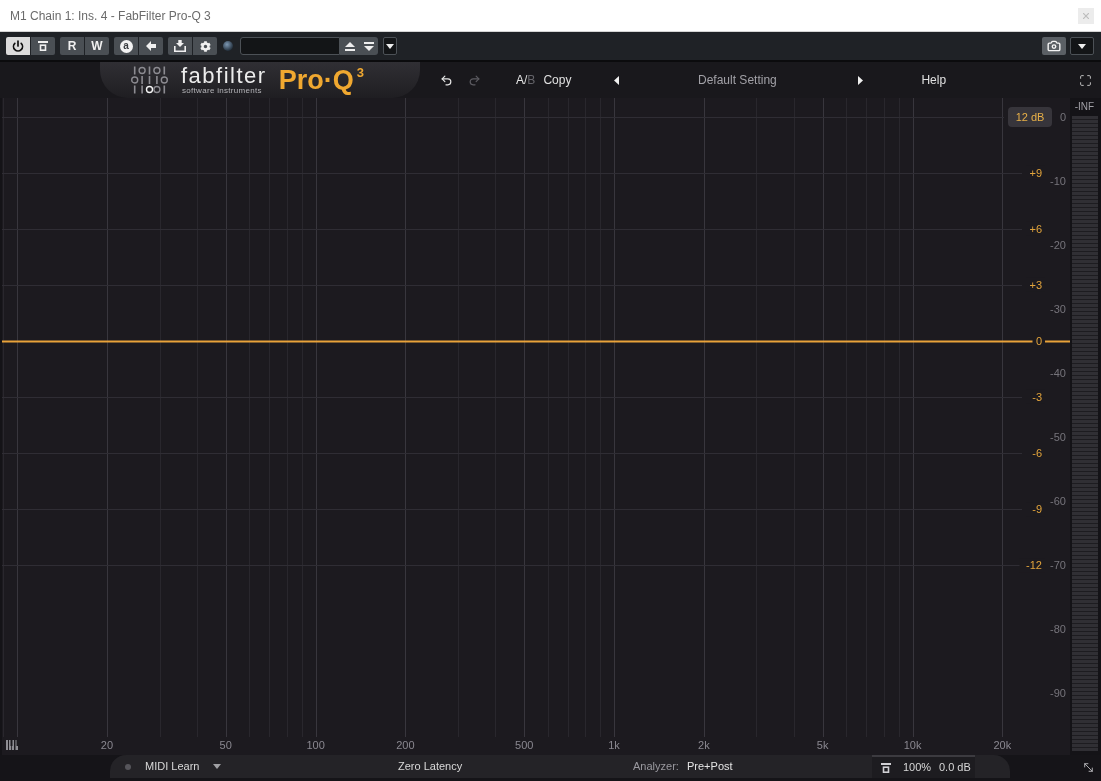 This screenshot has height=781, width=1101. Describe the element at coordinates (12, 745) in the screenshot. I see `piano-keys-icon` at that location.